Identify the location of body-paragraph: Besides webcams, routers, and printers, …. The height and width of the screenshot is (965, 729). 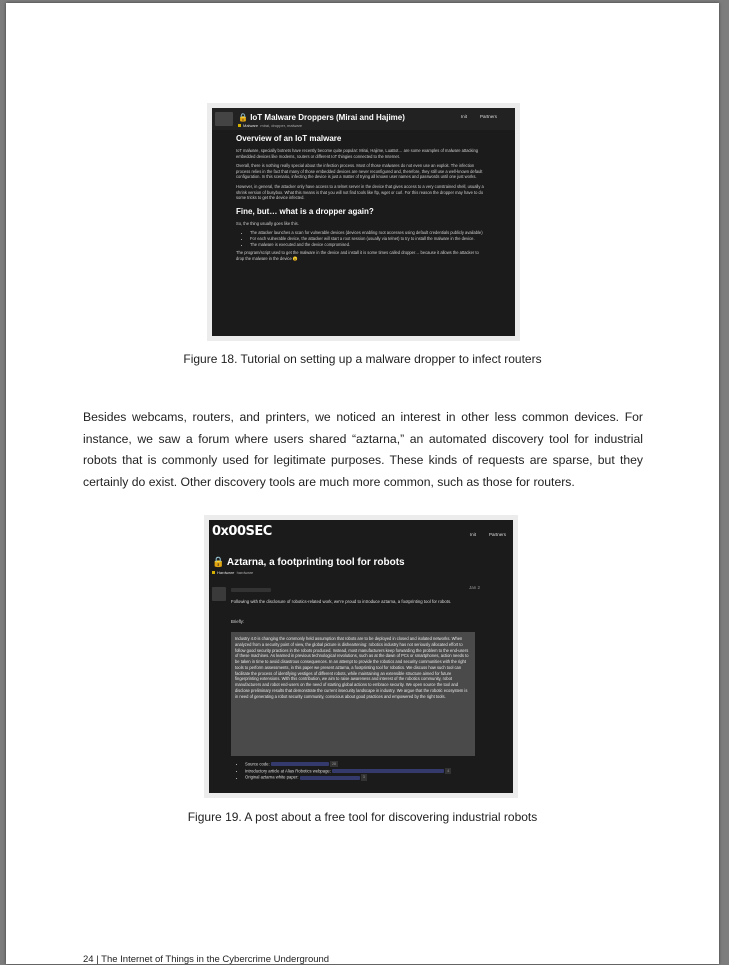
(363, 449).